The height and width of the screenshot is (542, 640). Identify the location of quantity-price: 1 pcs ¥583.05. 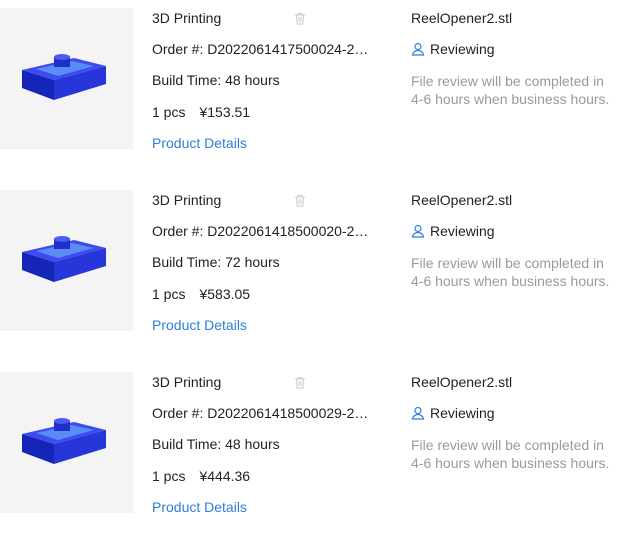
(201, 294).